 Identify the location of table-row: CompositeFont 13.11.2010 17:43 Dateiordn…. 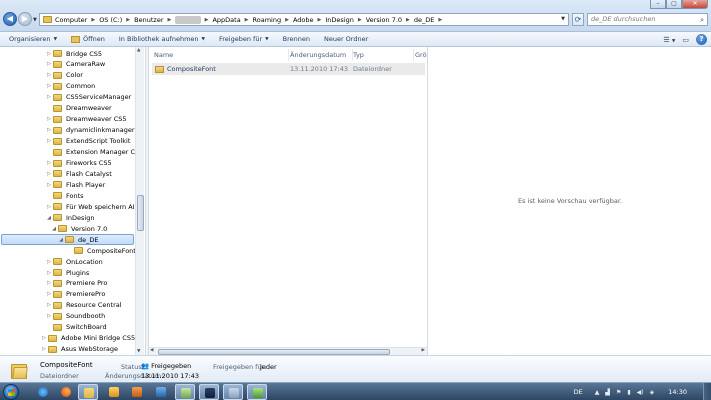
(288, 69).